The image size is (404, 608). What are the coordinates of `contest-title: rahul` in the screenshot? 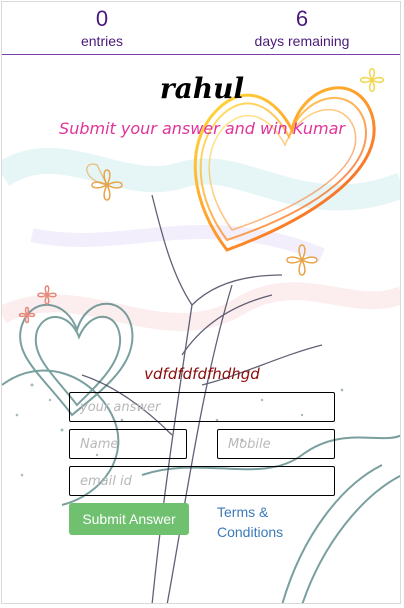 It's located at (202, 88).